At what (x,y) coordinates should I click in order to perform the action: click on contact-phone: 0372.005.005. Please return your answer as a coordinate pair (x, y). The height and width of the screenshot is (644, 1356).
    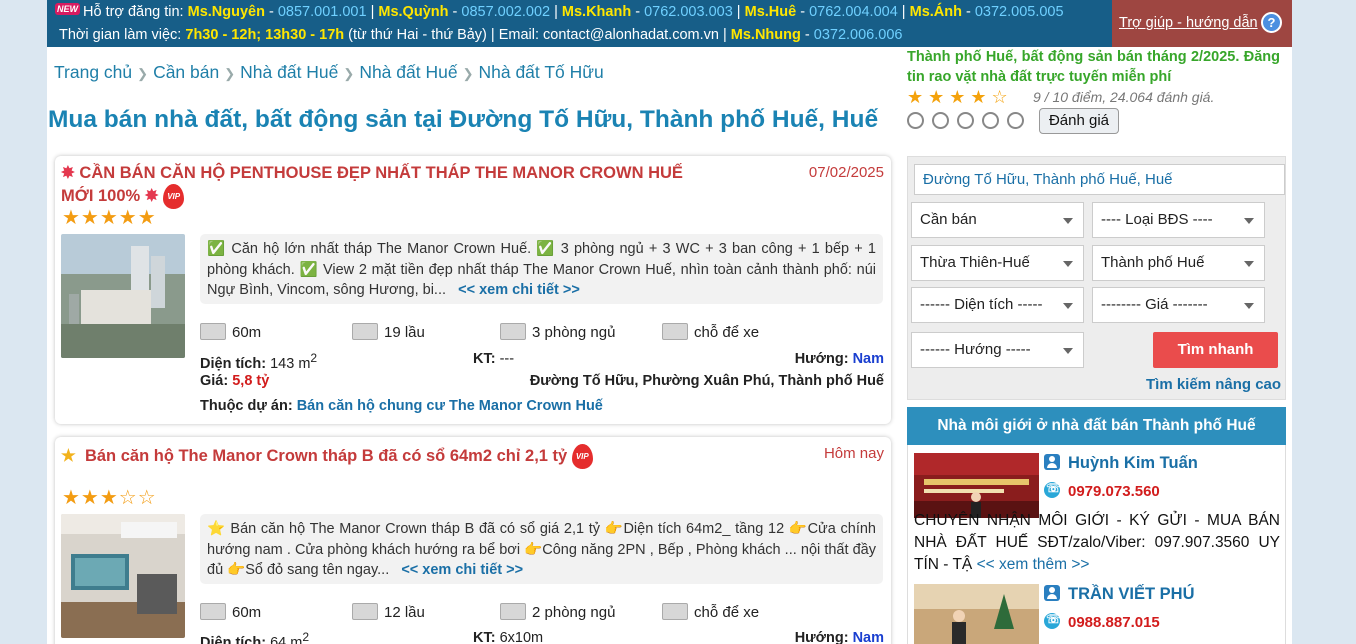
    Looking at the image, I should click on (1019, 12).